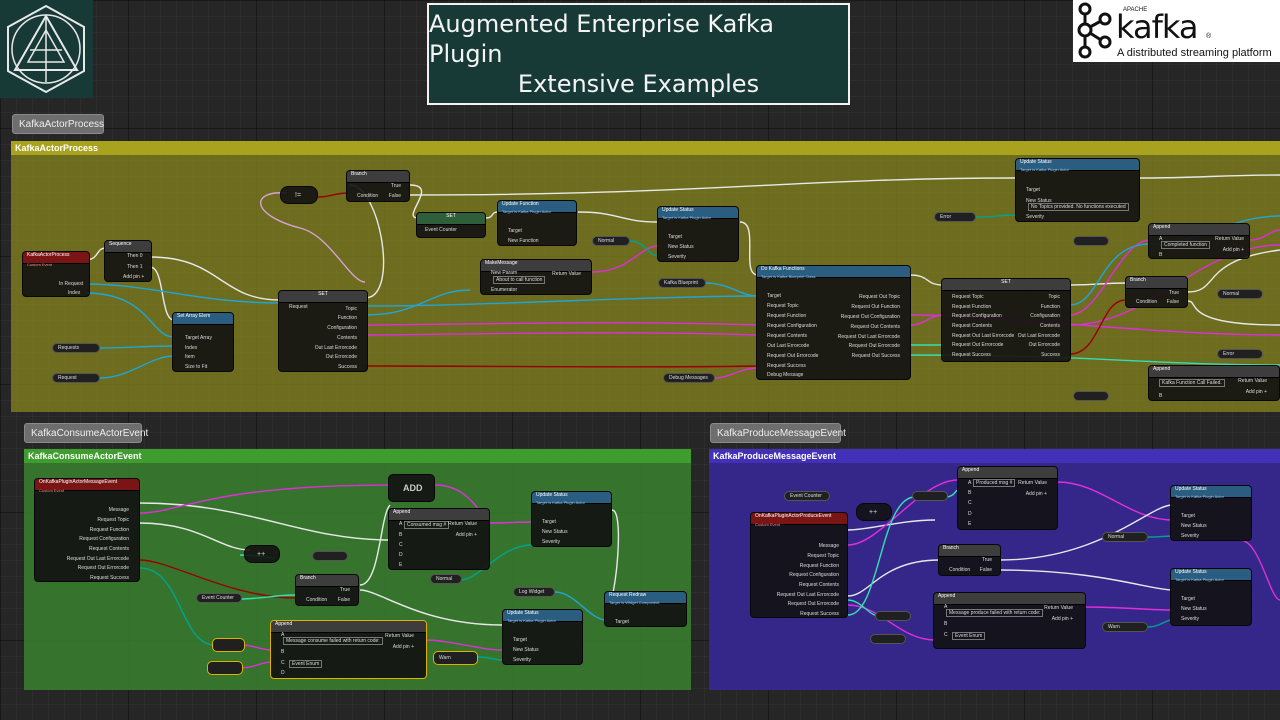 This screenshot has height=720, width=1280. I want to click on pin-label: Then 1, so click(135, 267).